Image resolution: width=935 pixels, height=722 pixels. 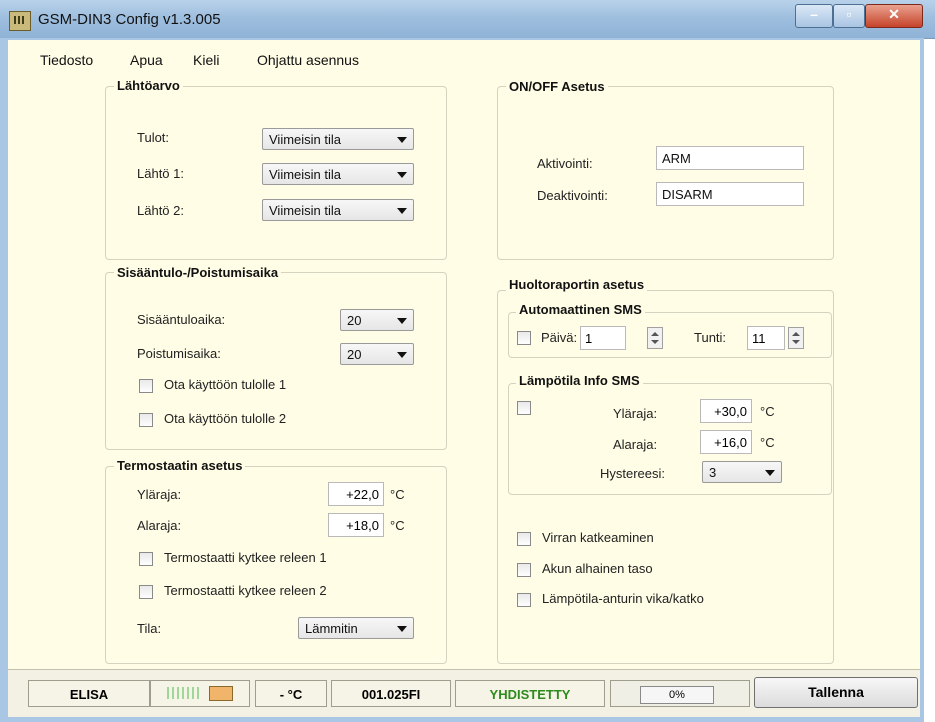 What do you see at coordinates (181, 319) in the screenshot?
I see `entry-time-label: Sisääntuloaika:` at bounding box center [181, 319].